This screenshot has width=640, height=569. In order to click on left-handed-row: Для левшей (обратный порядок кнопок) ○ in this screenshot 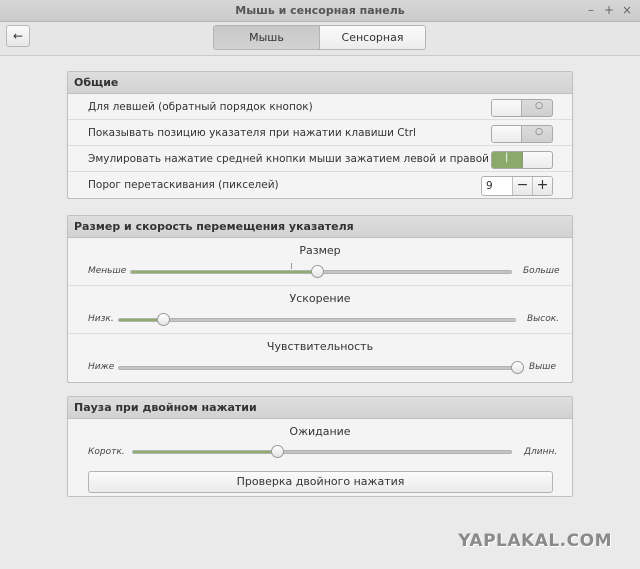, I will do `click(320, 107)`.